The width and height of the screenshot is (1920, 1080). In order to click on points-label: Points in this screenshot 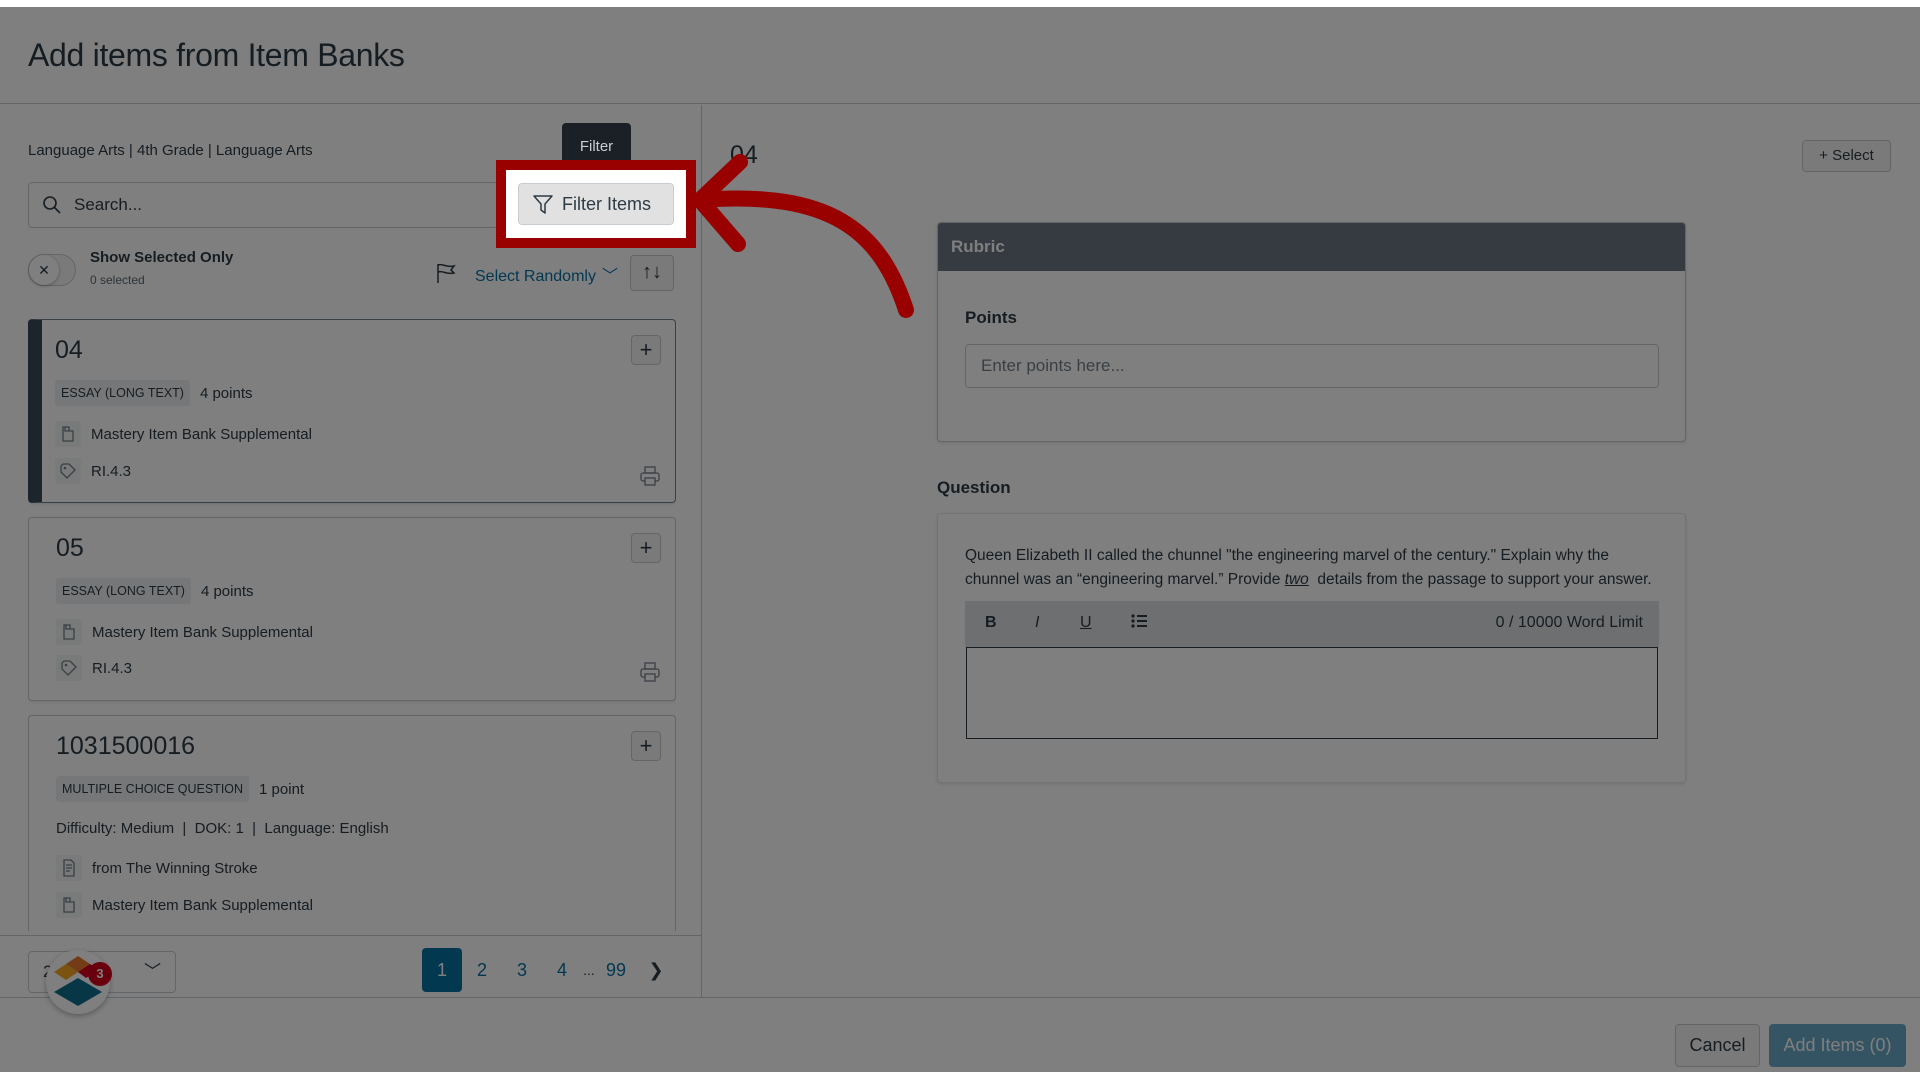, I will do `click(991, 317)`.